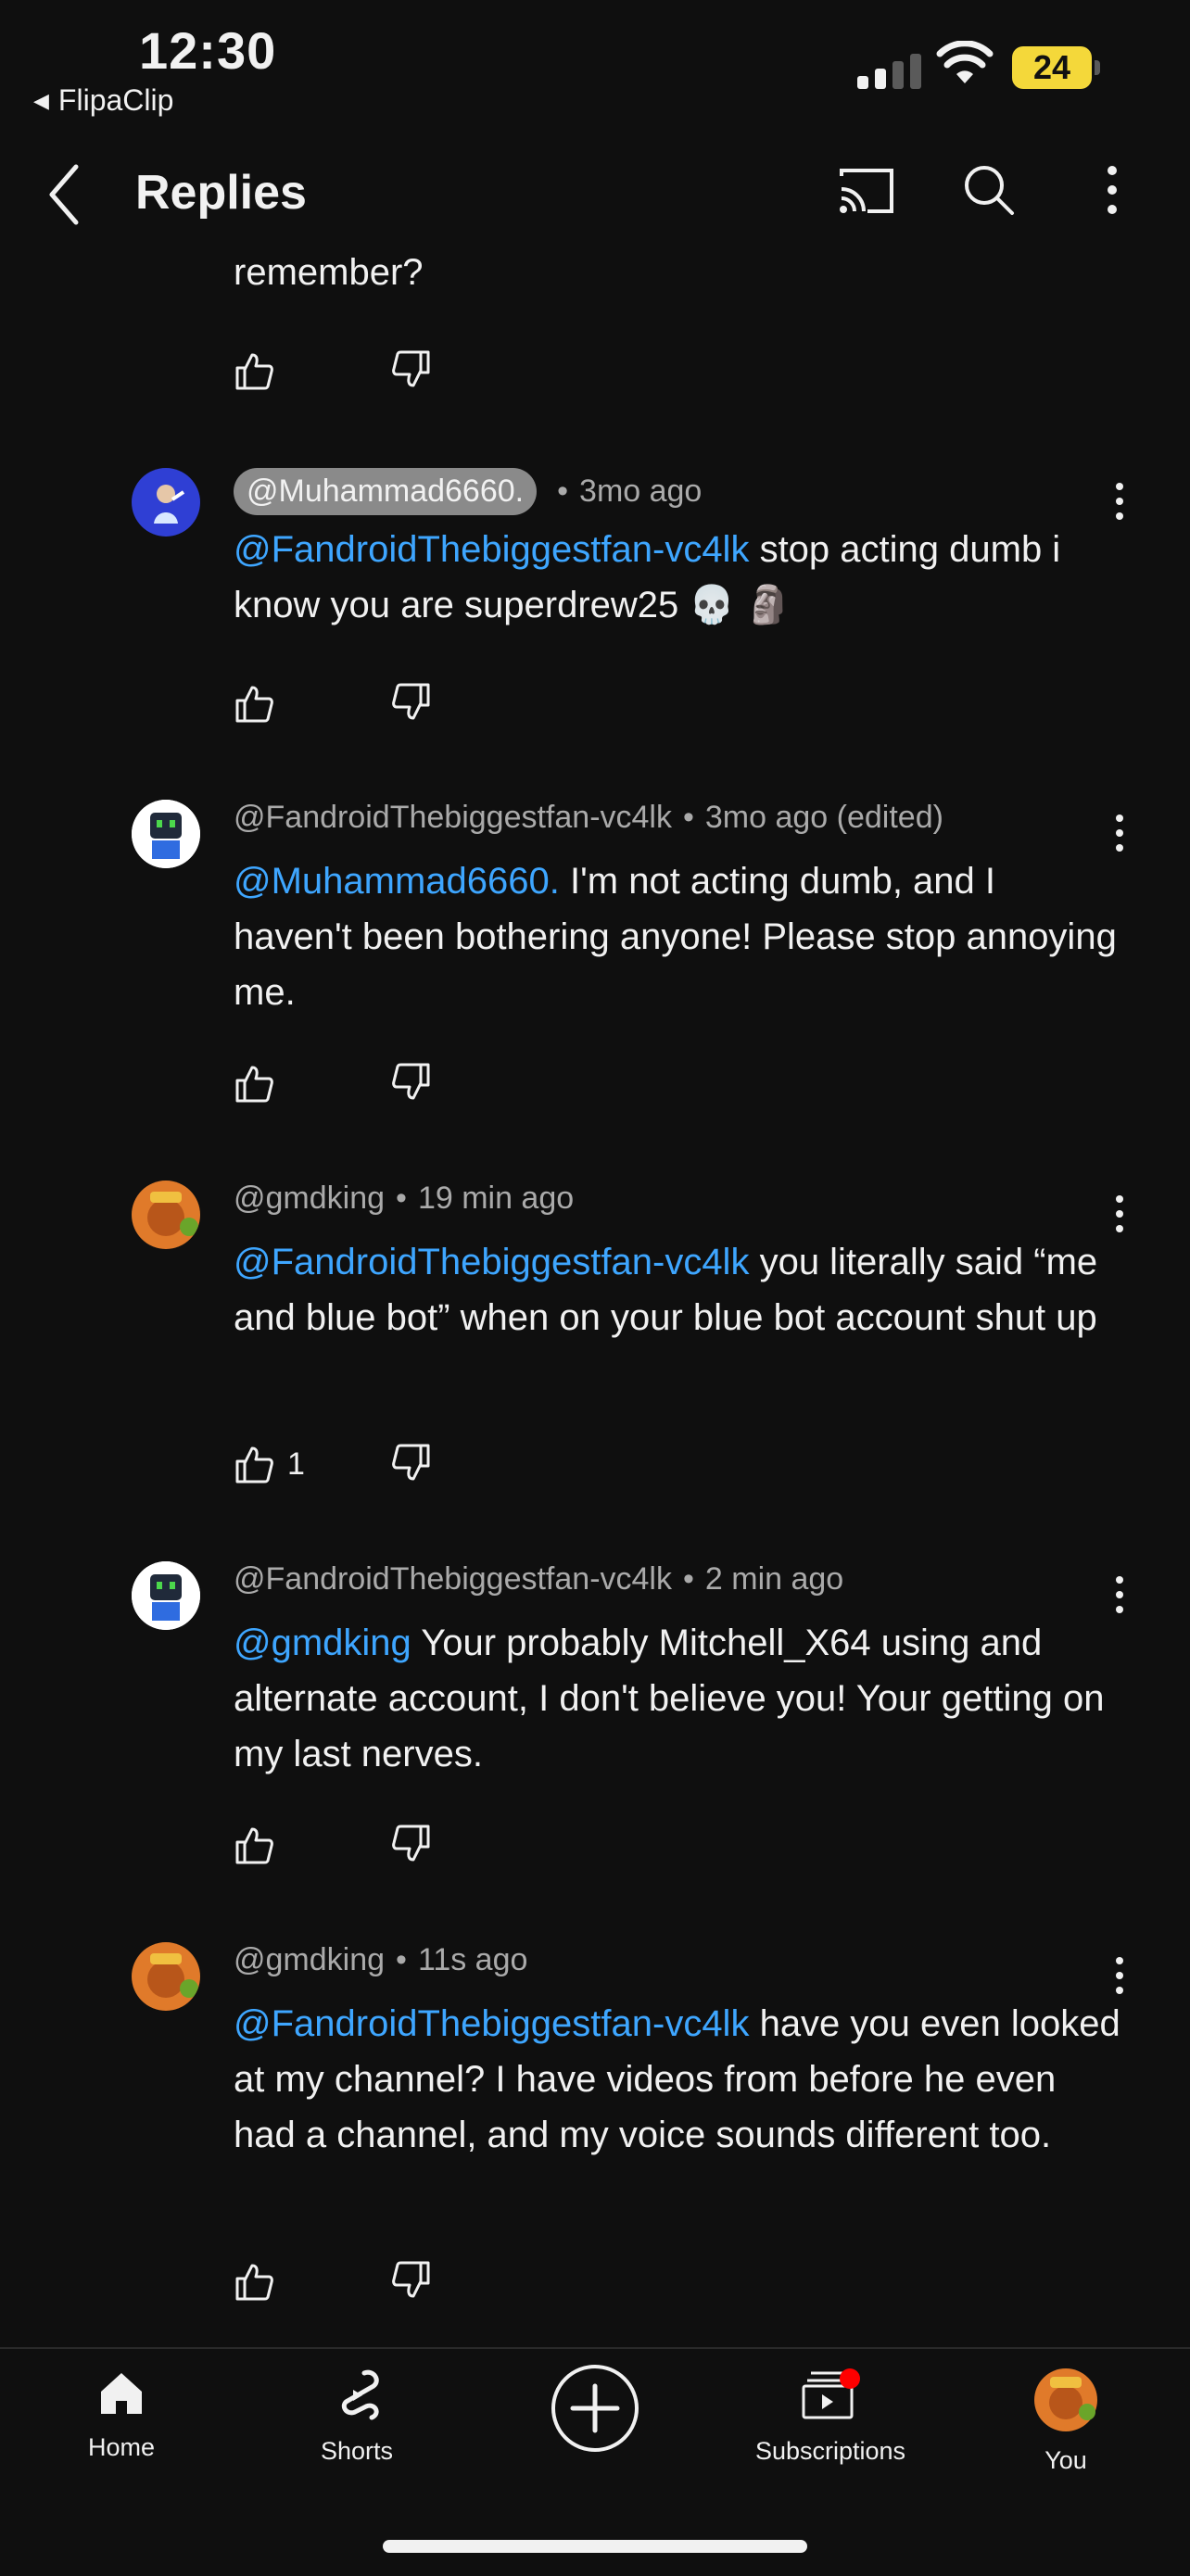 Image resolution: width=1190 pixels, height=2576 pixels. I want to click on nav-home: Home, so click(121, 2415).